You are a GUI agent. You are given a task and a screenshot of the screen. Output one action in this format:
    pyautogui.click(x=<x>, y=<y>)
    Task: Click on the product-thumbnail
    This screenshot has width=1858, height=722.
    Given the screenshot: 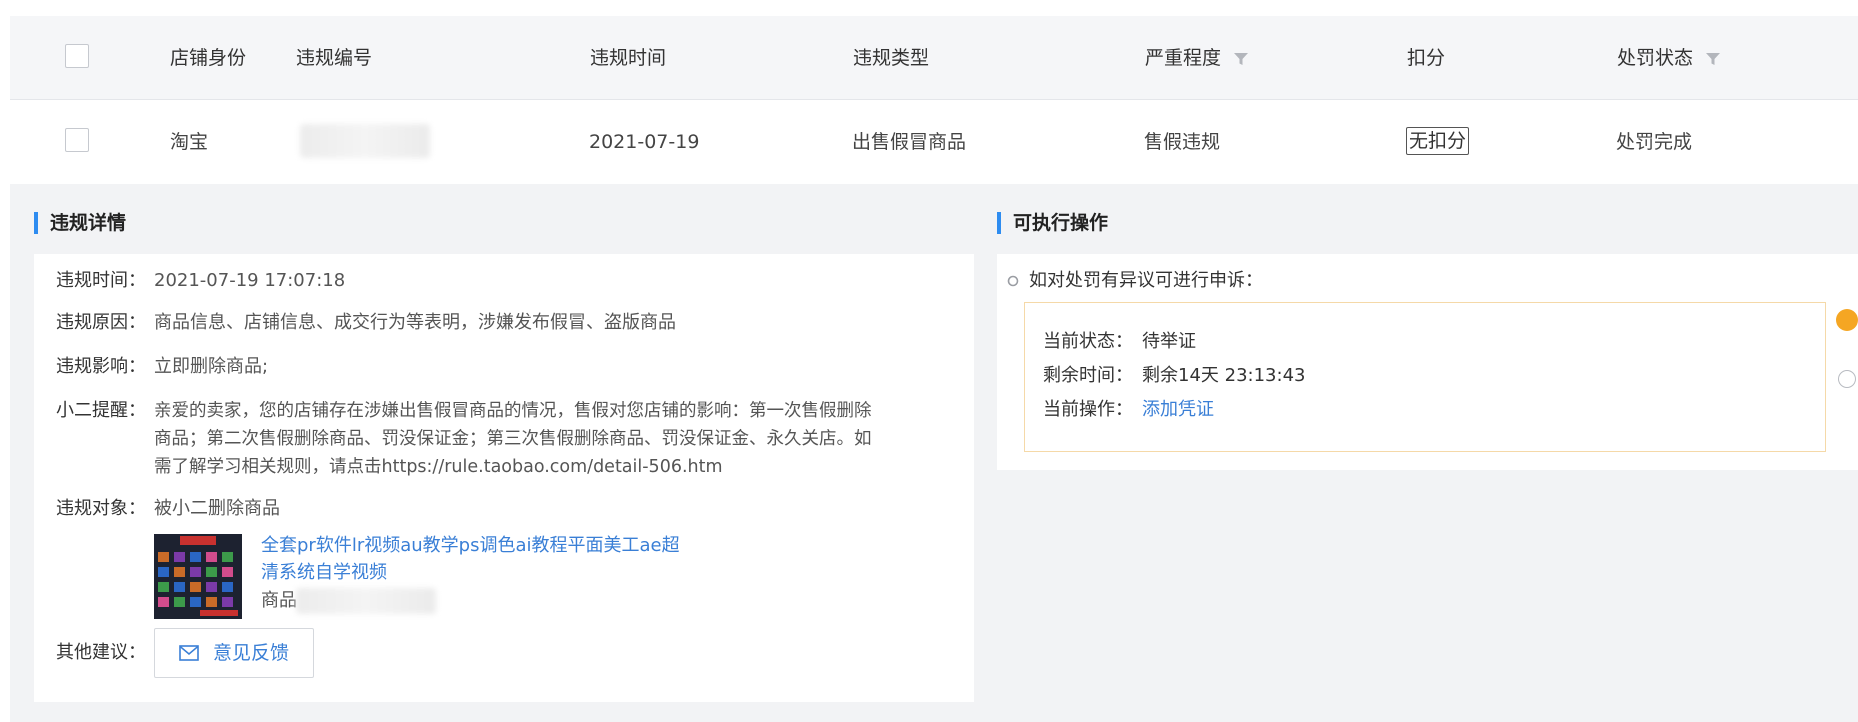 What is the action you would take?
    pyautogui.click(x=198, y=576)
    